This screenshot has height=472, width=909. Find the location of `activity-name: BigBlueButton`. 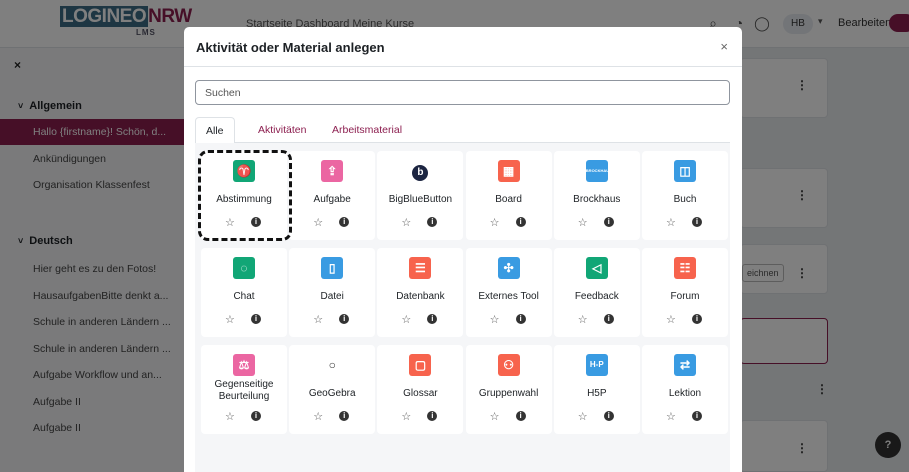

activity-name: BigBlueButton is located at coordinates (420, 199).